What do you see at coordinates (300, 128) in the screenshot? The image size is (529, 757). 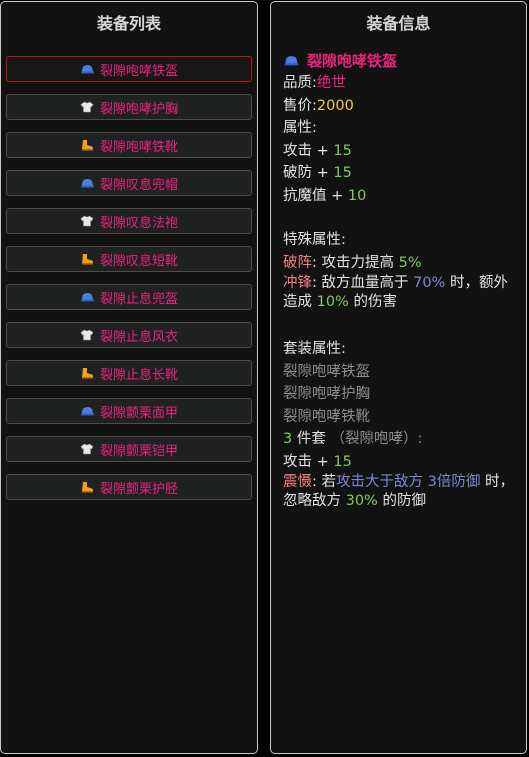 I see `attributes-label: 属性:` at bounding box center [300, 128].